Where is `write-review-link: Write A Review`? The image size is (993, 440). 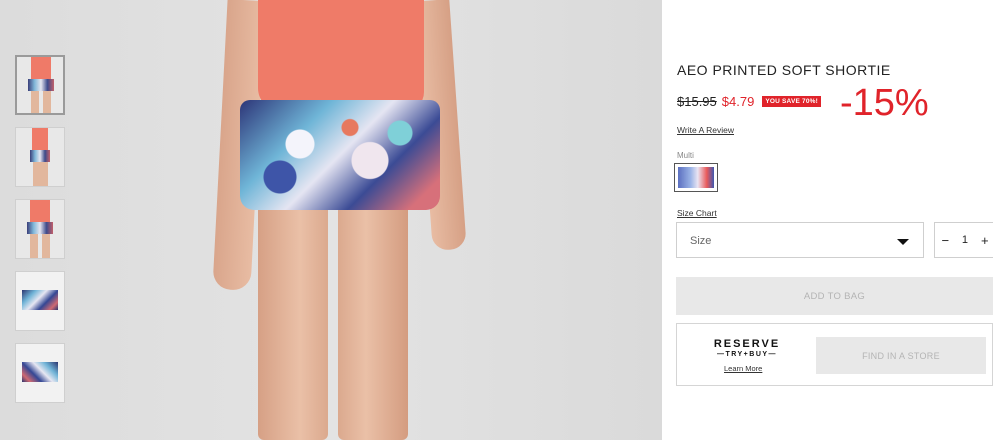 write-review-link: Write A Review is located at coordinates (705, 130).